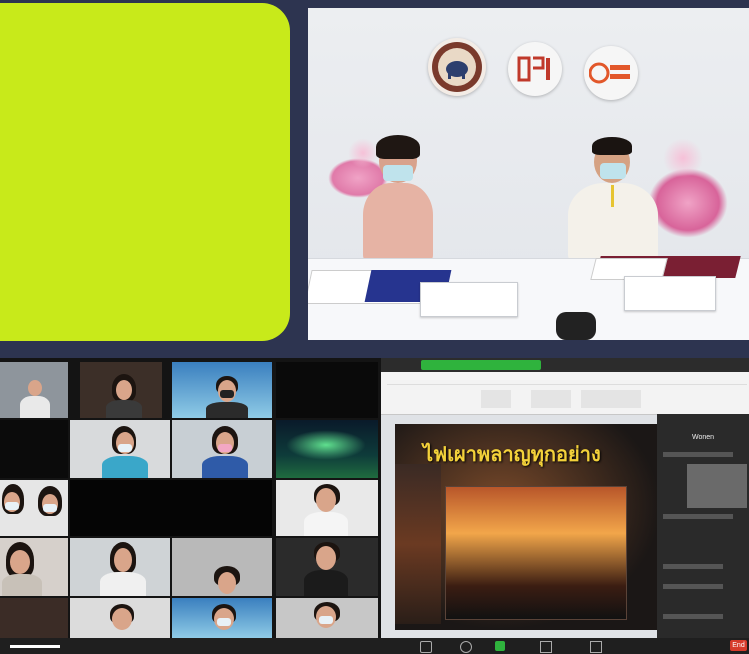 The image size is (749, 654). I want to click on chat-icon, so click(466, 647).